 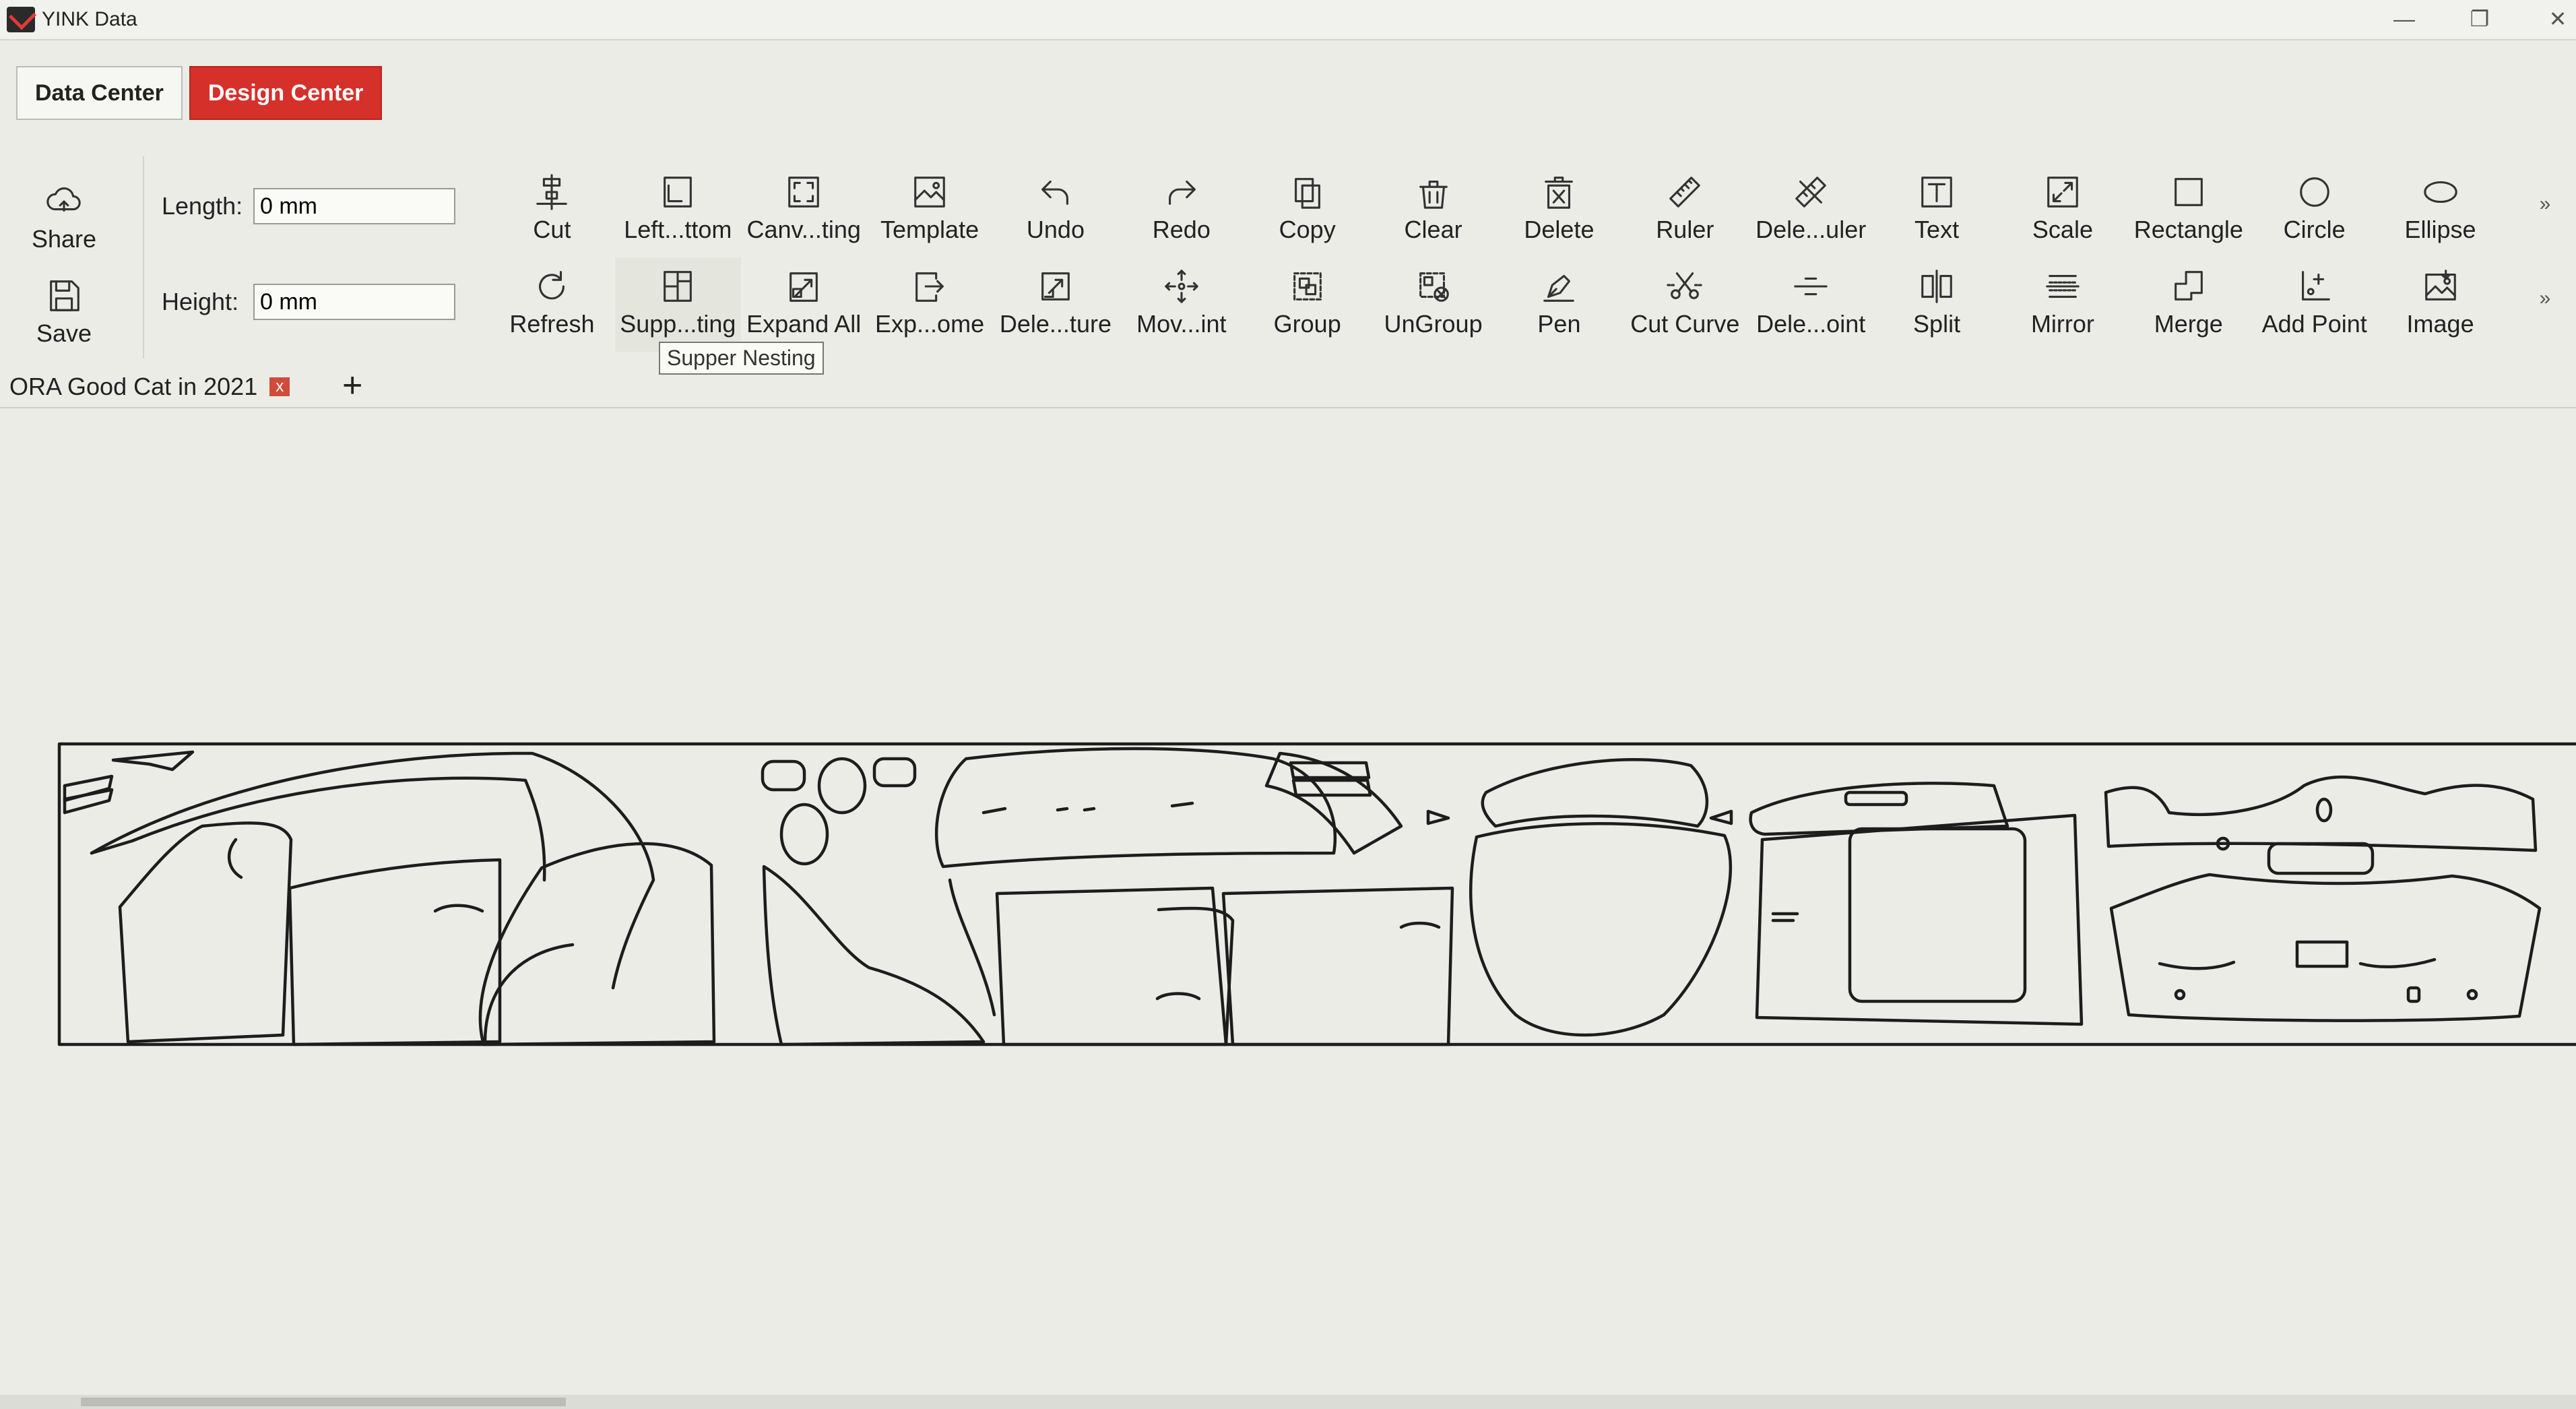 I want to click on more-tools-row1-icon: », so click(x=2545, y=204).